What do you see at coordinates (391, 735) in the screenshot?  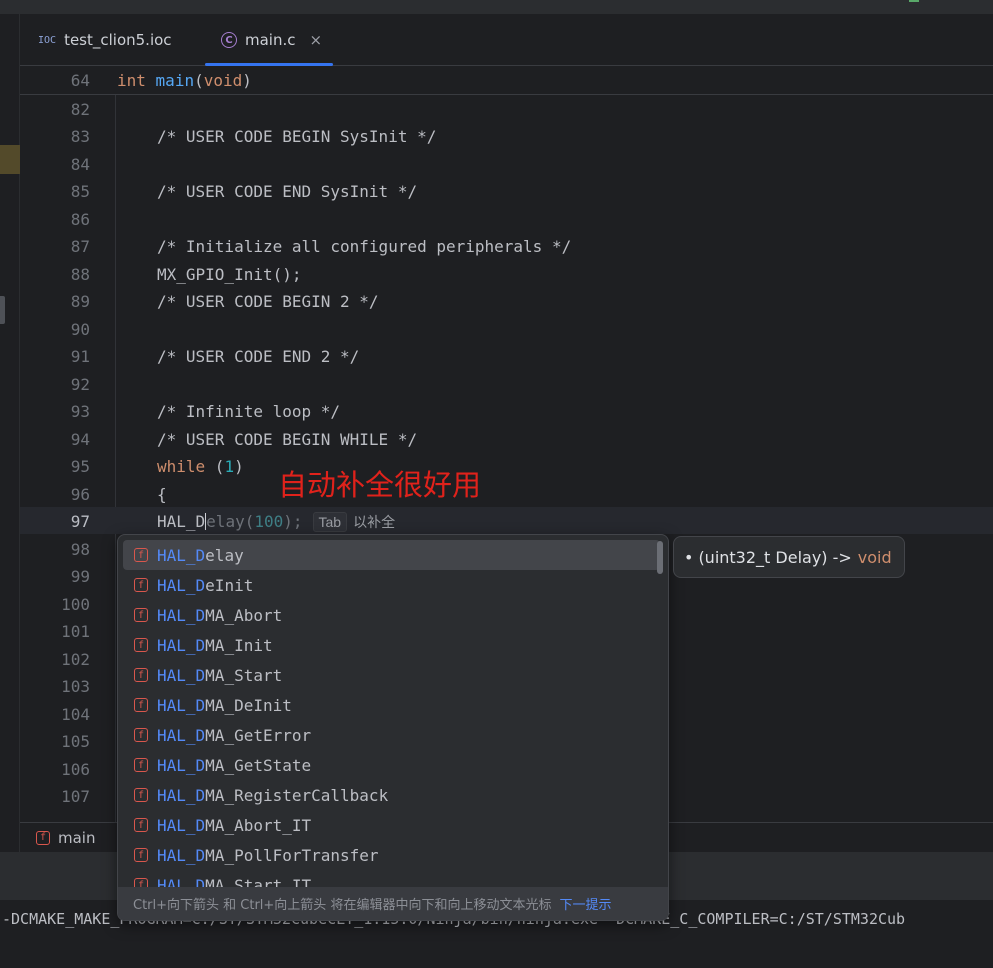 I see `completion-item: f HAL_D MA_GetError` at bounding box center [391, 735].